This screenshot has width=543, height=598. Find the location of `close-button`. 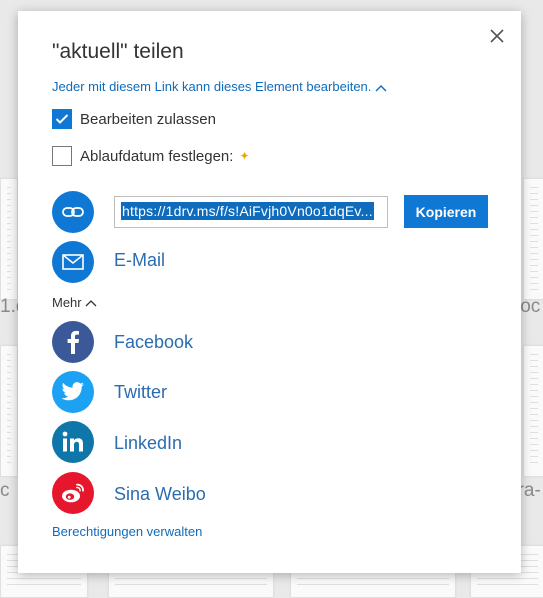

close-button is located at coordinates (497, 36).